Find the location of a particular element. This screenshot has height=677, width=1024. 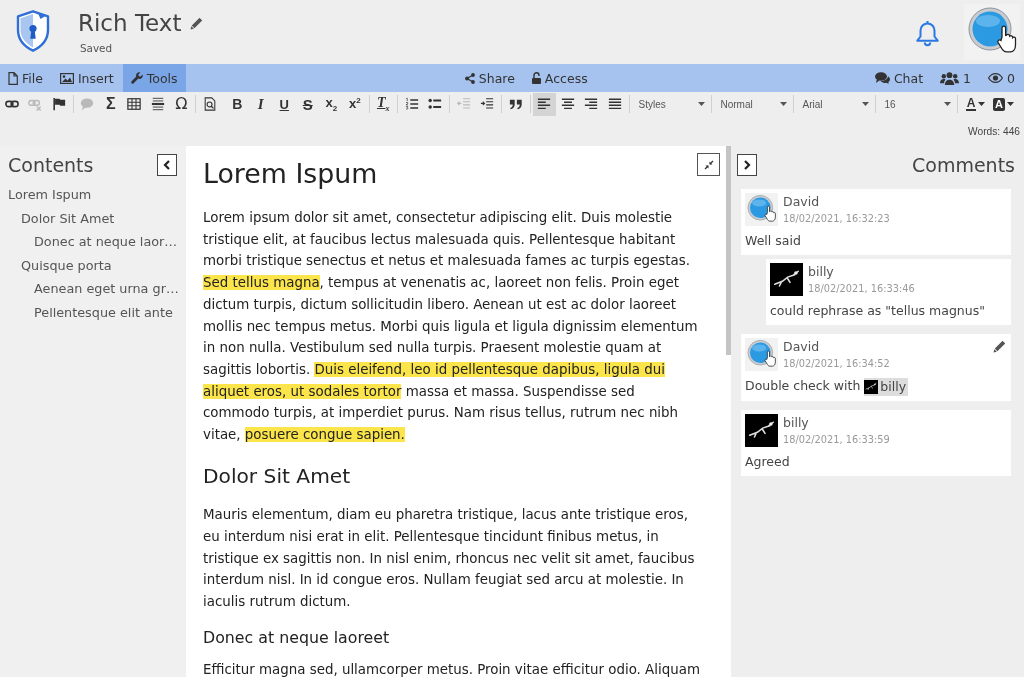

comment-text: Well said is located at coordinates (773, 241).